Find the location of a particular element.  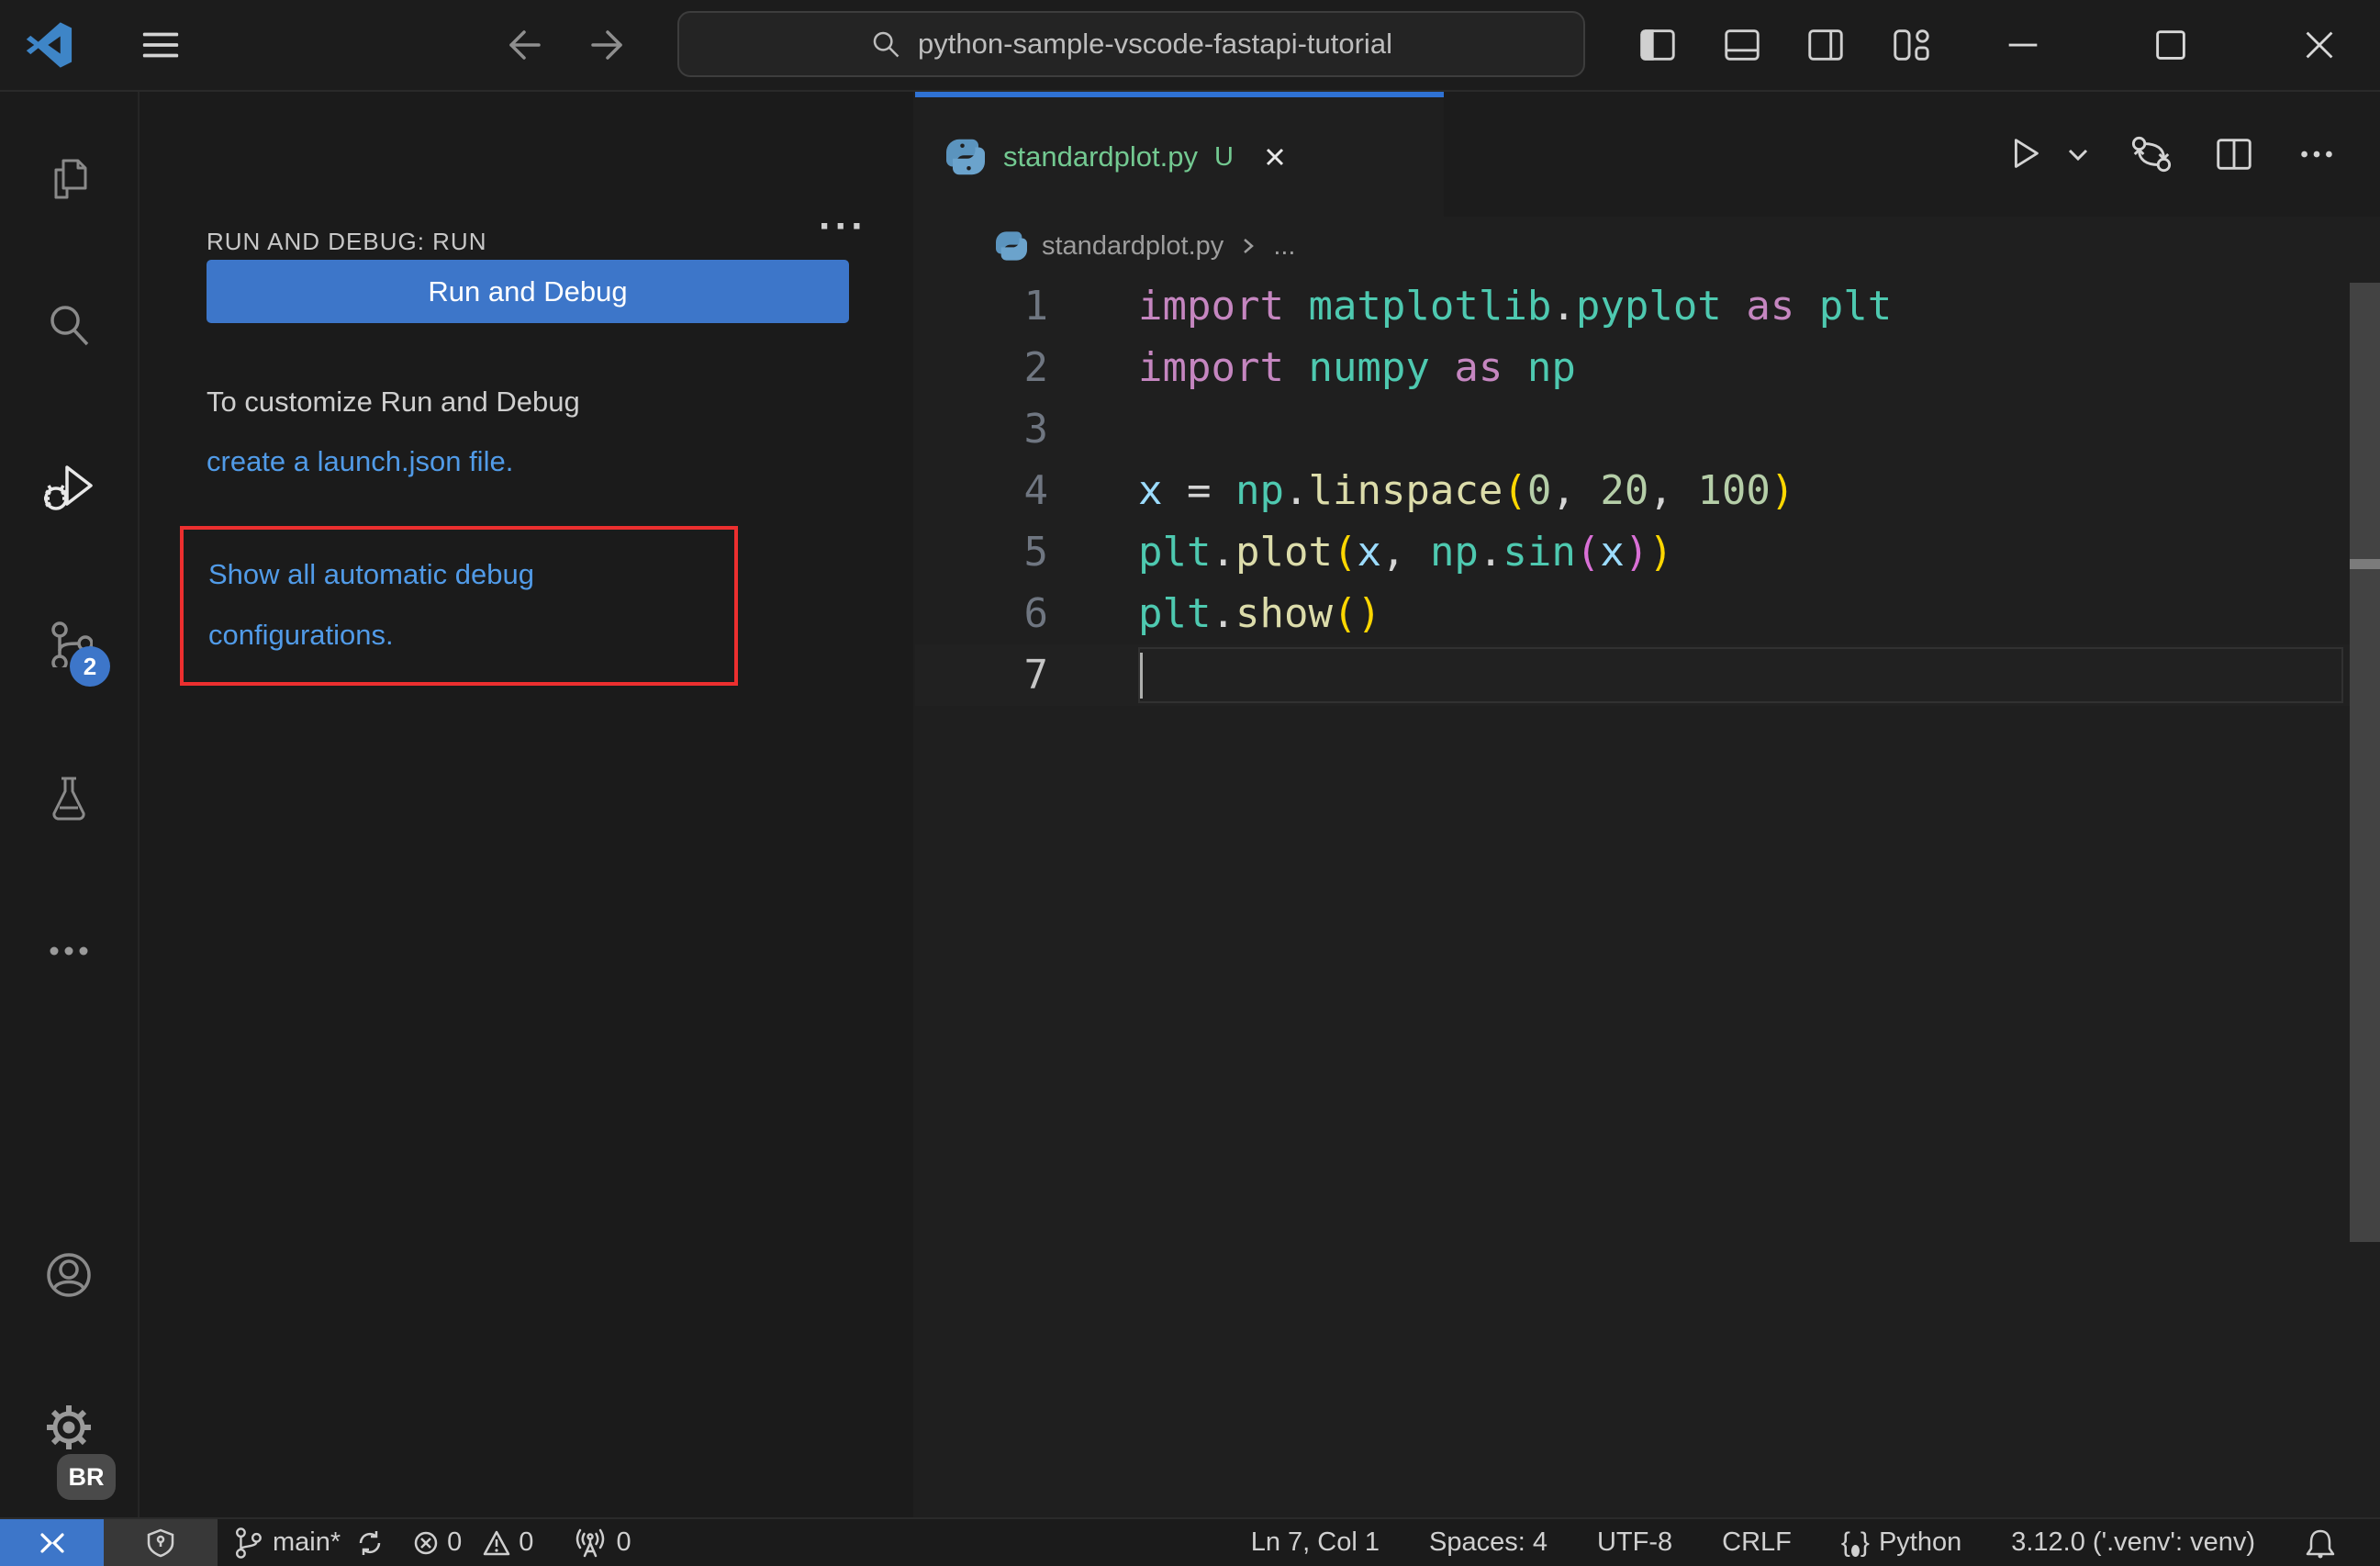

customize-hint-text: To customize Run and Debug is located at coordinates (393, 402).